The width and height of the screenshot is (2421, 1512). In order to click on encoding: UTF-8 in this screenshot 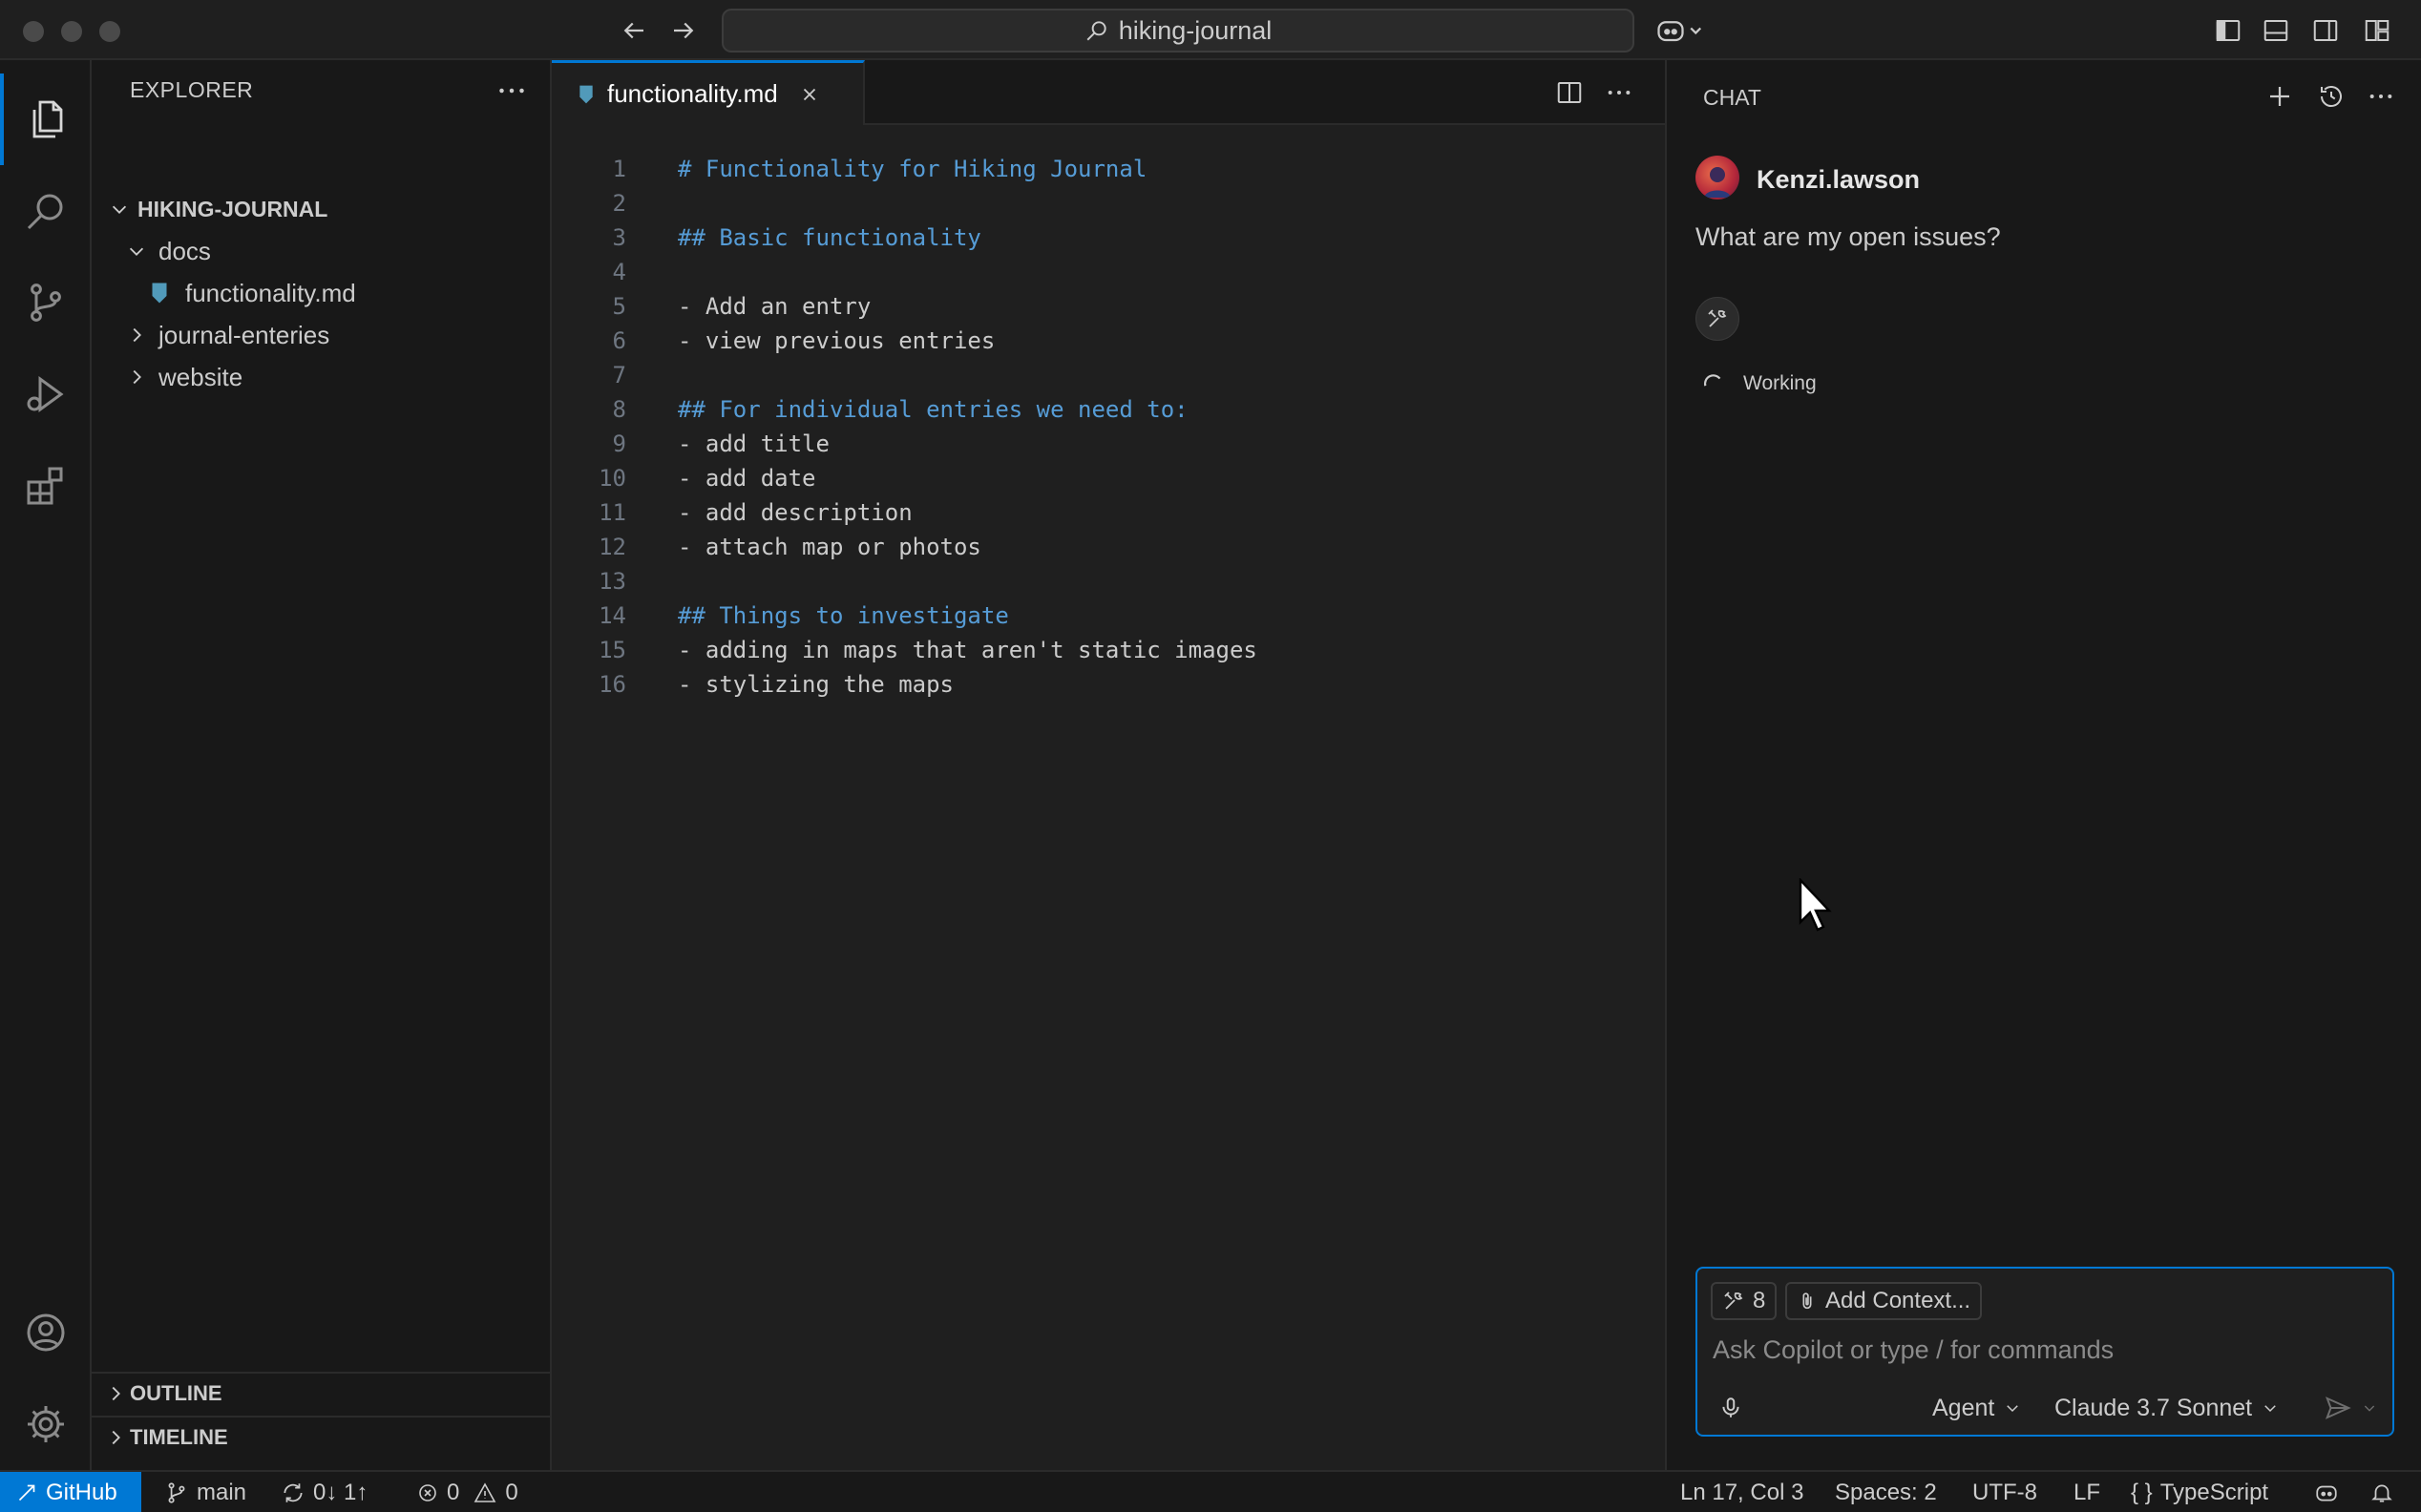, I will do `click(2004, 1492)`.